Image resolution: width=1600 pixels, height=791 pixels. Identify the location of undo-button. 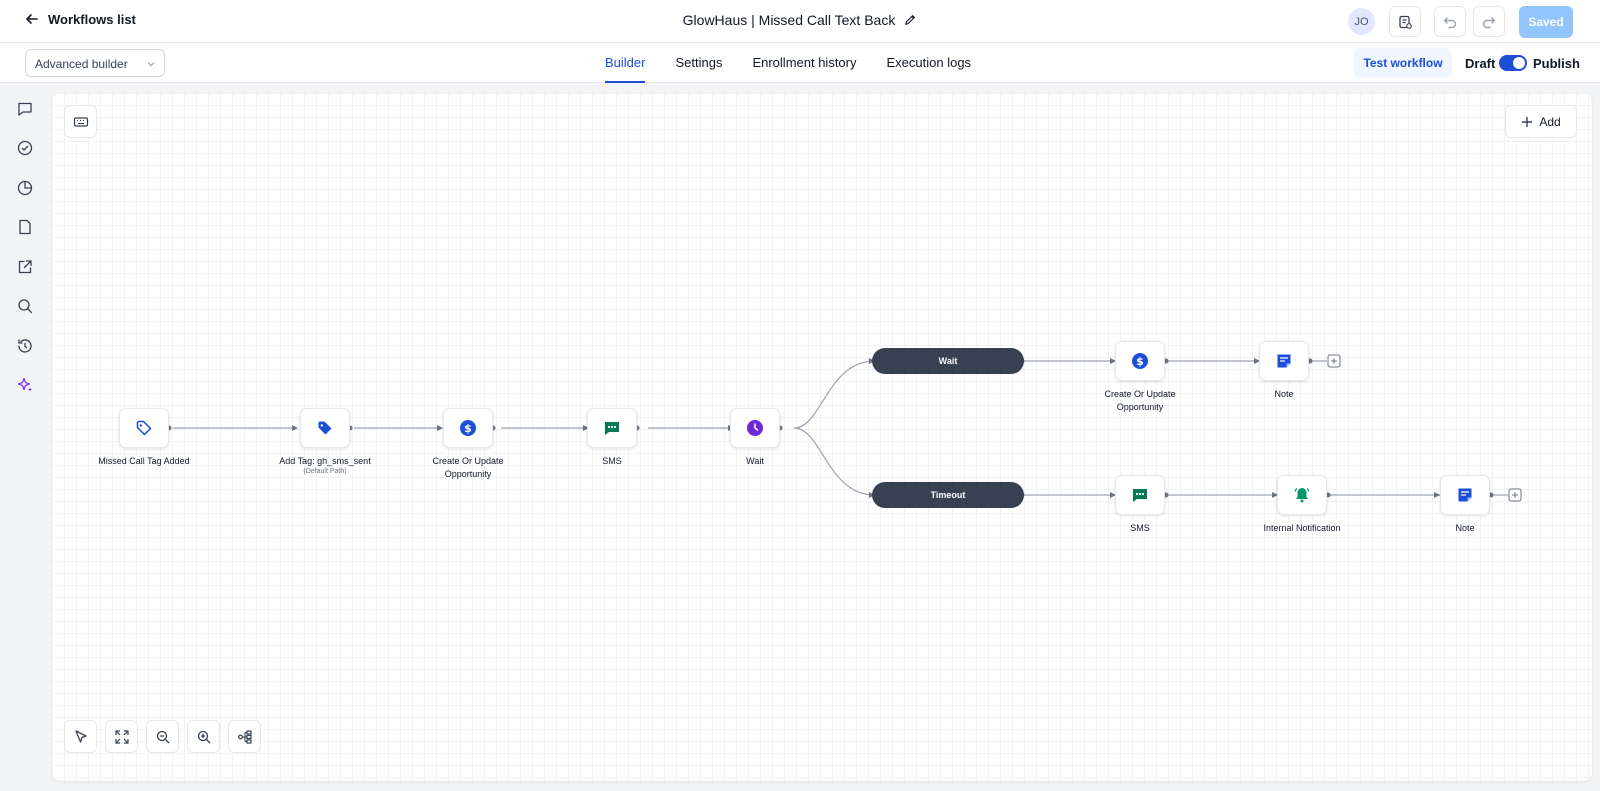
(1450, 21).